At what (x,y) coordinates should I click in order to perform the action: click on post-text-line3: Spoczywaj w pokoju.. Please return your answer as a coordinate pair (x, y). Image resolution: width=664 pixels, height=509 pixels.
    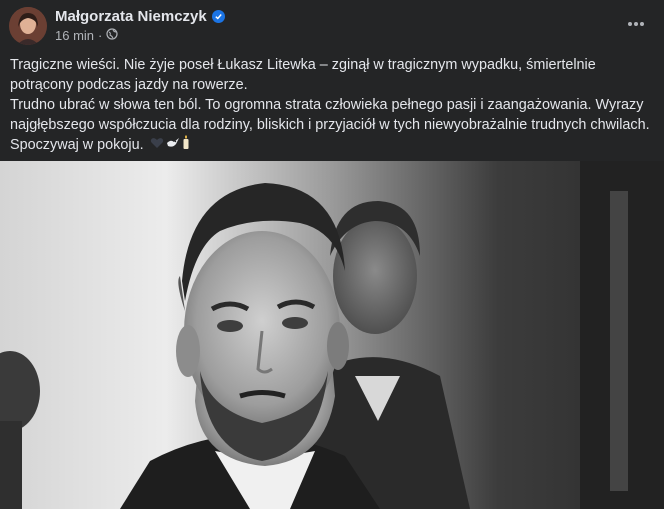
    Looking at the image, I should click on (332, 145).